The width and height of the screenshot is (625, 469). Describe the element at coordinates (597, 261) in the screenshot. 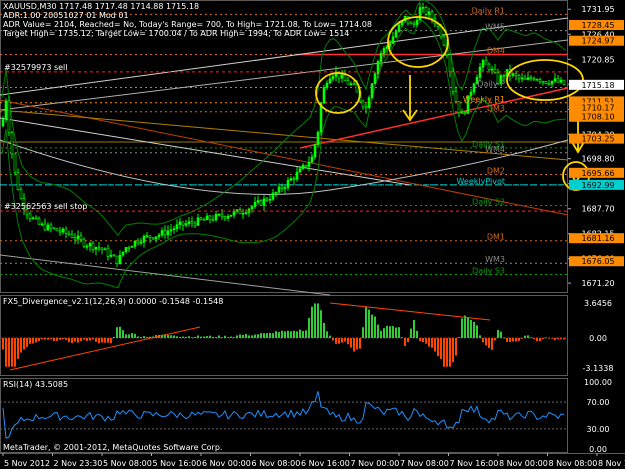

I see `price-tag-label: 1676.05` at that location.